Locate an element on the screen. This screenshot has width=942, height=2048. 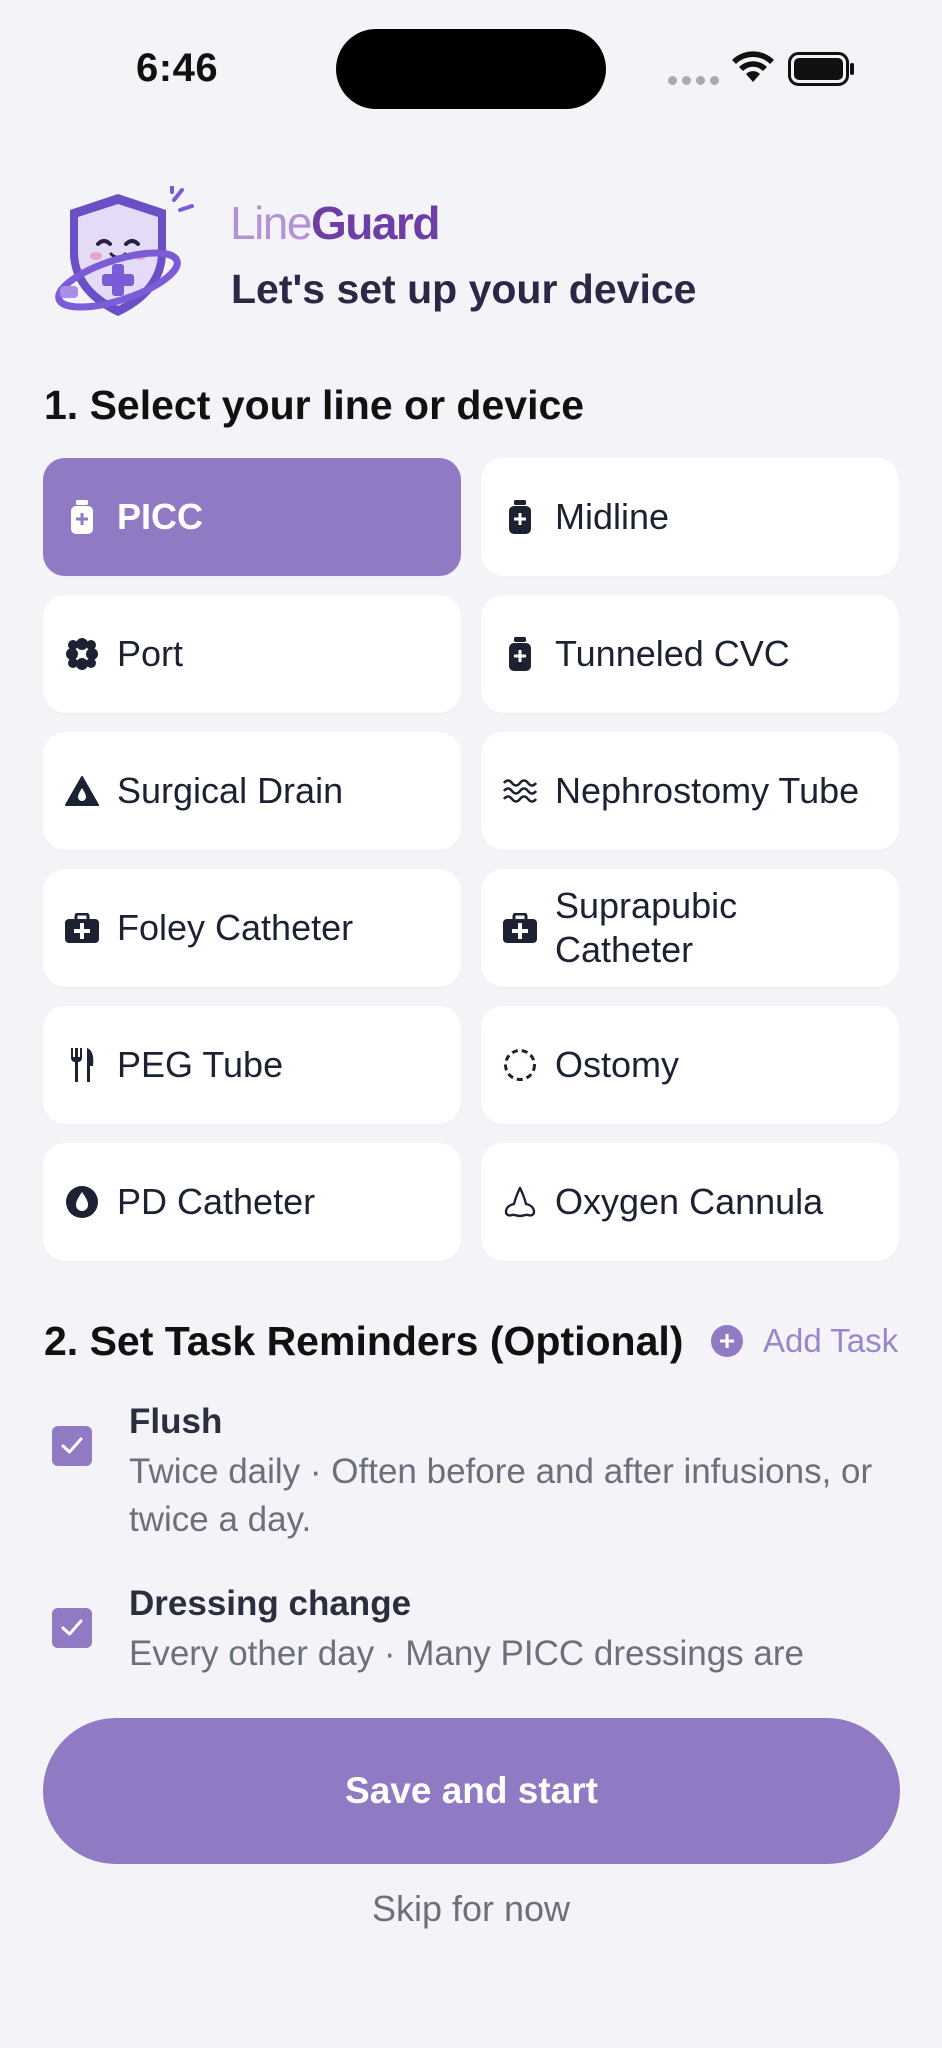
device-label: Tunneled CVC is located at coordinates (672, 653).